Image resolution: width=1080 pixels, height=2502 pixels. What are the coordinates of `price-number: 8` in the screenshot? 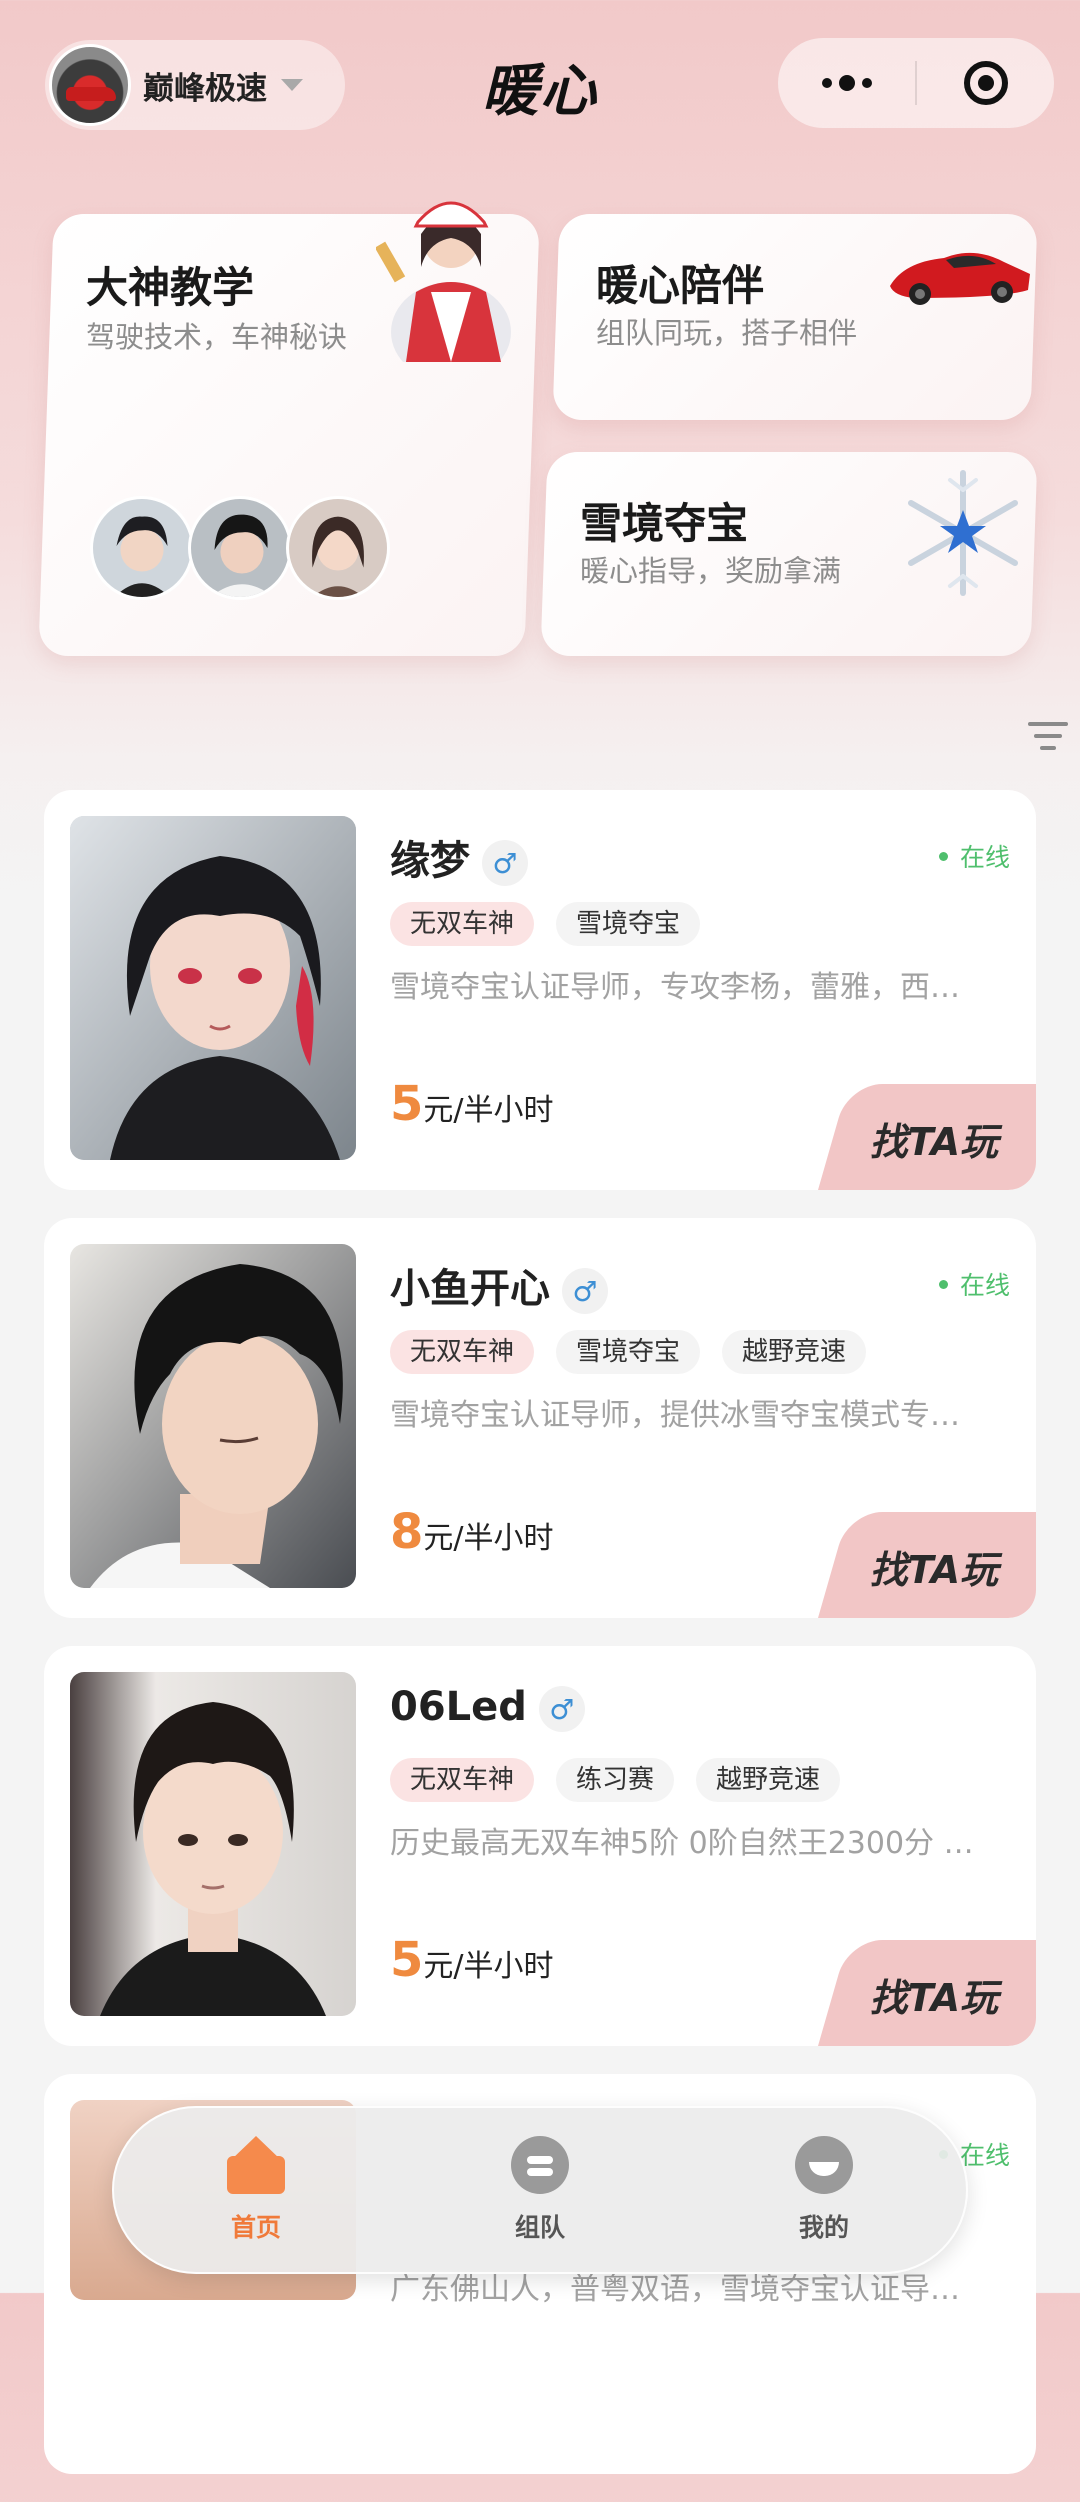 It's located at (407, 1532).